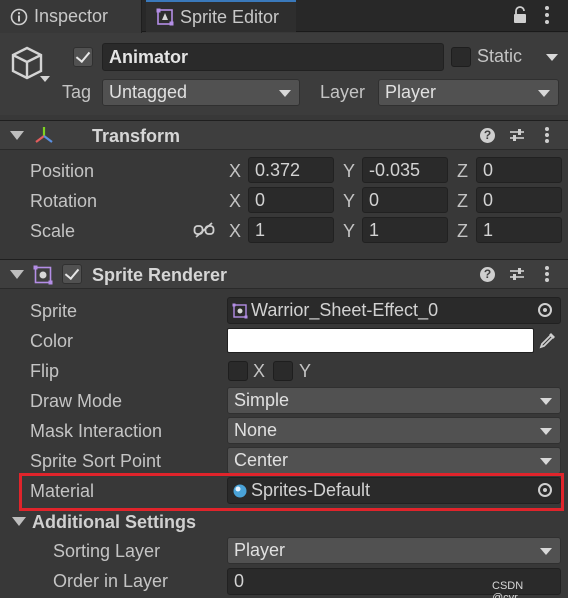 This screenshot has width=568, height=598. Describe the element at coordinates (394, 550) in the screenshot. I see `sorting-layer-dropdown: Player` at that location.